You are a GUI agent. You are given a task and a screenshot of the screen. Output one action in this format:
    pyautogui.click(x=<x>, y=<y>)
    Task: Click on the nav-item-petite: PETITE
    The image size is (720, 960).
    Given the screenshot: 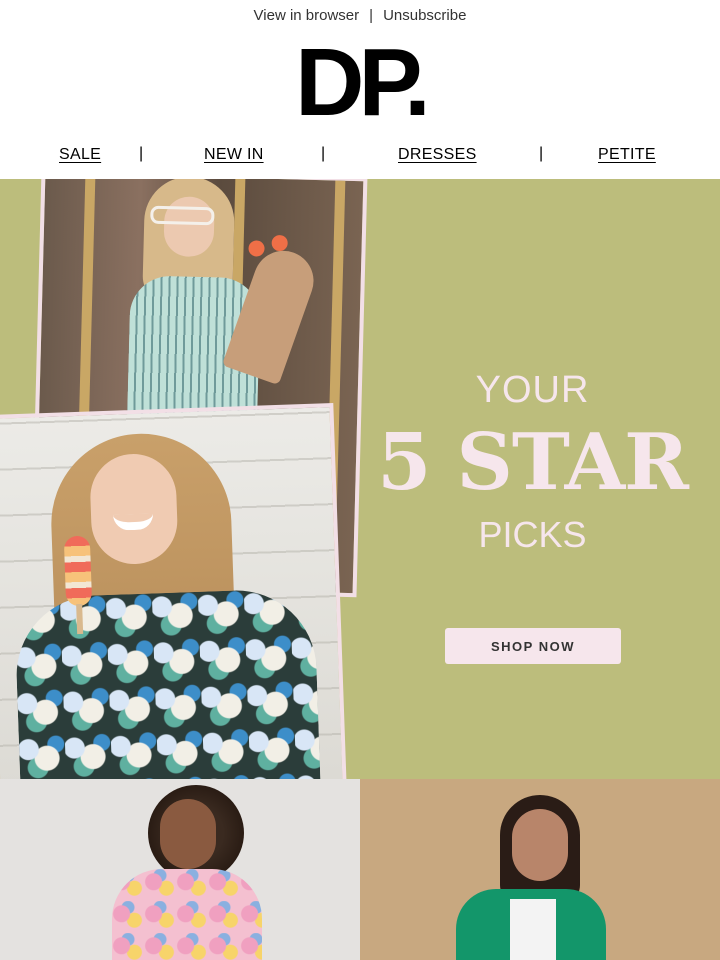 What is the action you would take?
    pyautogui.click(x=627, y=155)
    